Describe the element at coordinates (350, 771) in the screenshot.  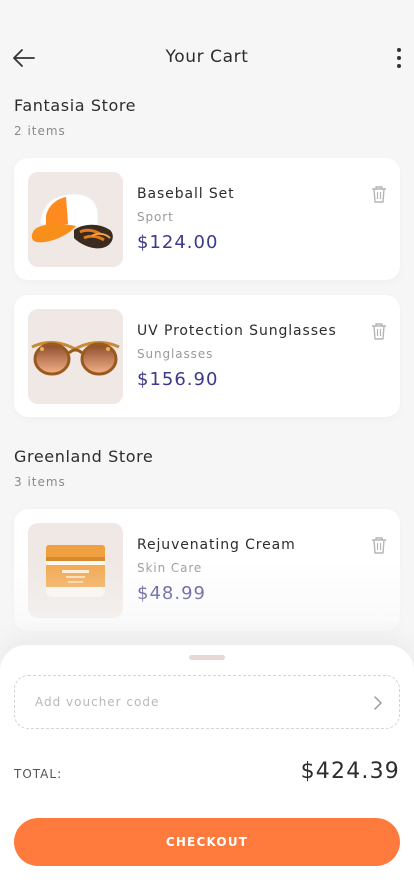
I see `total-value: $424.39` at that location.